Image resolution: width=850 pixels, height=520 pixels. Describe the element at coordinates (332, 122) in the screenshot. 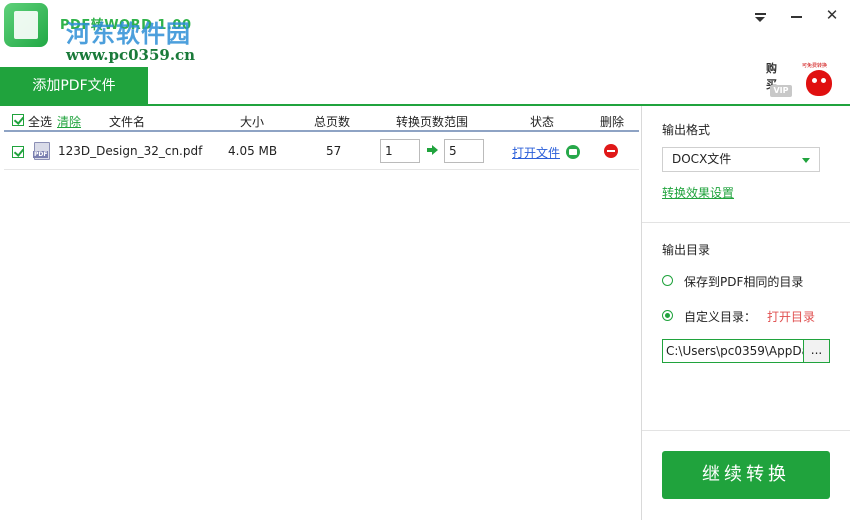

I see `column-total-pages: 总页数` at that location.